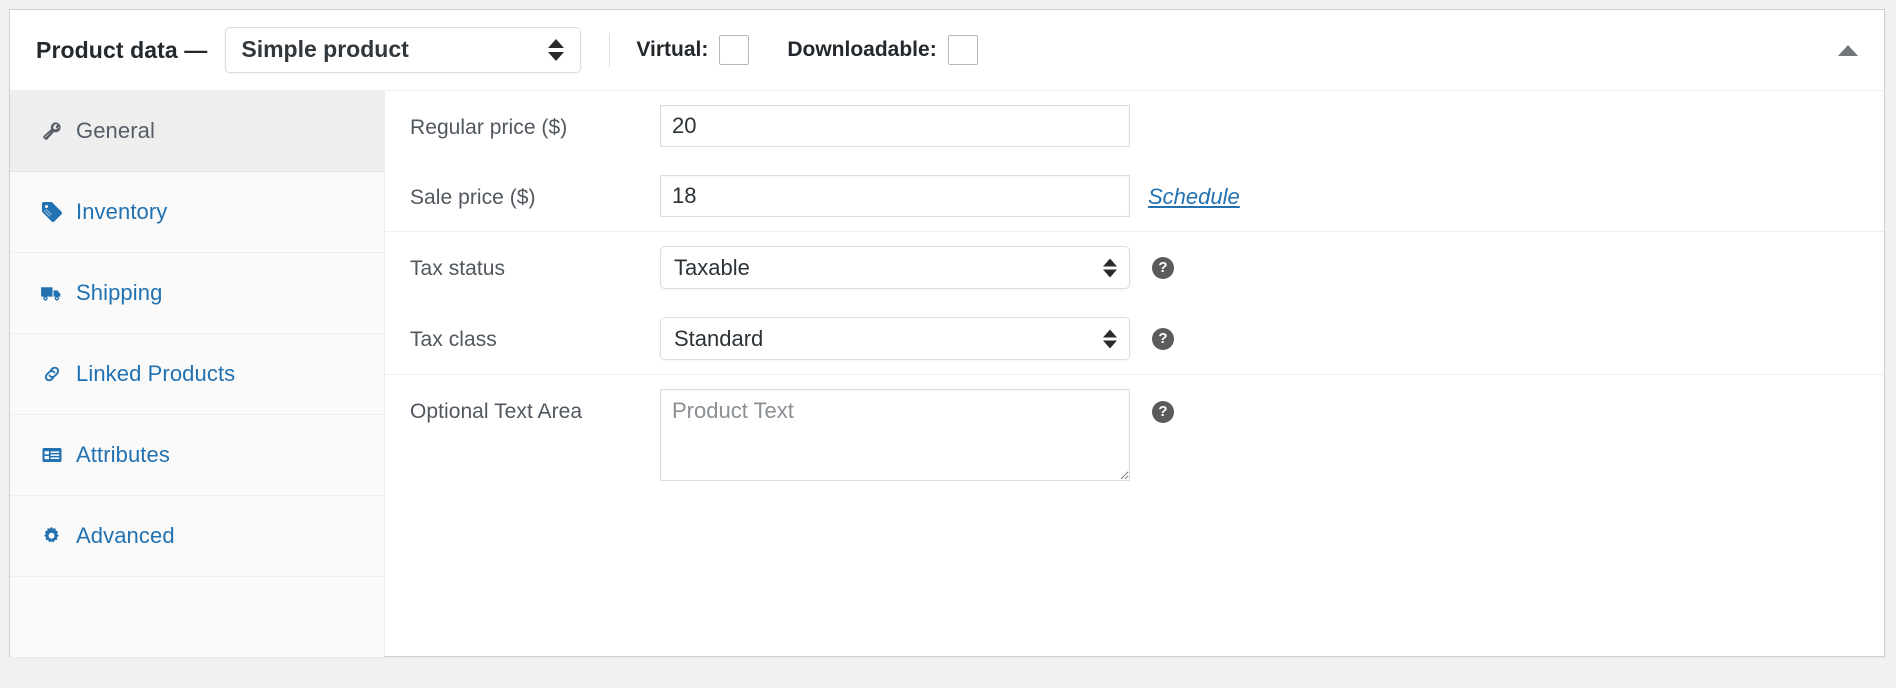  I want to click on tab-linked-products: Linked Products, so click(197, 374).